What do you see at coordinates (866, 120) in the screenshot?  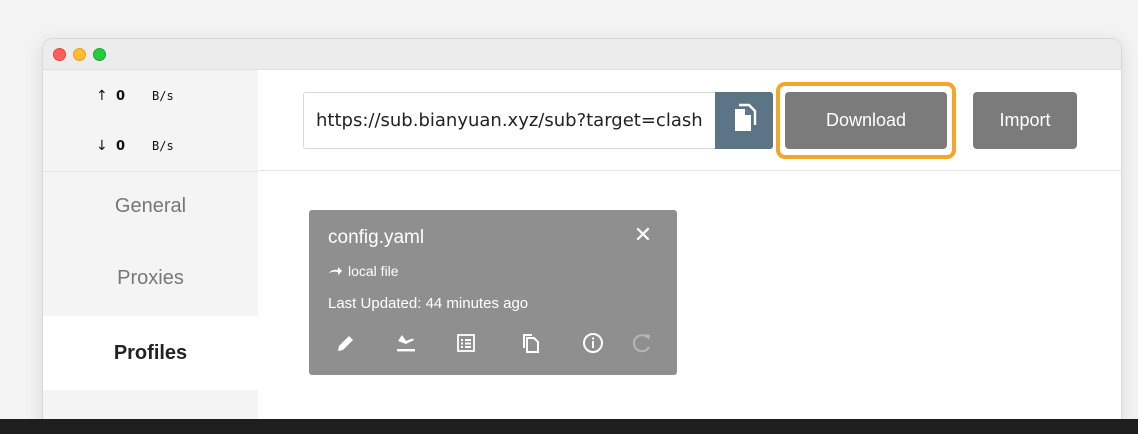 I see `download-button: Download` at bounding box center [866, 120].